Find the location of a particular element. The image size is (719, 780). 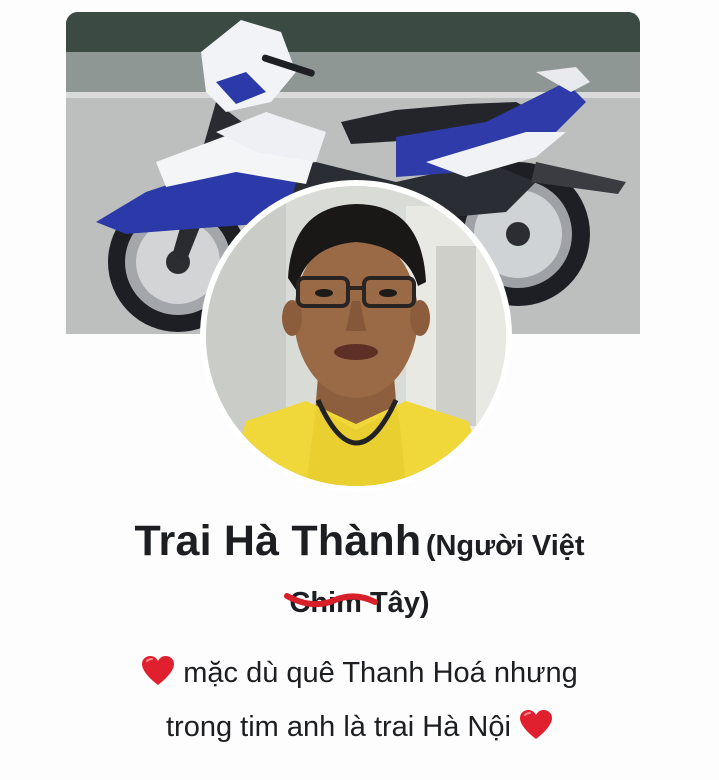

struck-word: Chim is located at coordinates (331, 603).